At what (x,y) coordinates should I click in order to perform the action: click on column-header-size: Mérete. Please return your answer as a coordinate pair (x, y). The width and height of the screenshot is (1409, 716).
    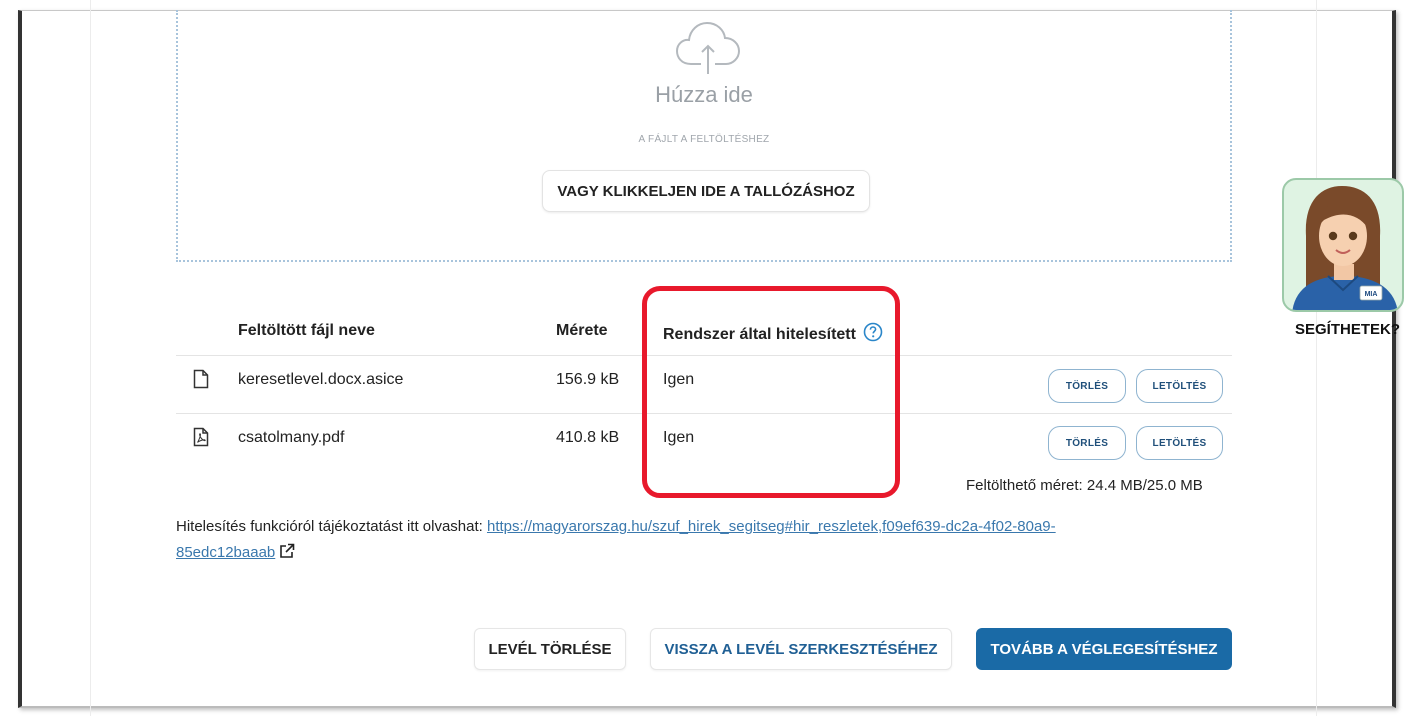
    Looking at the image, I should click on (582, 330).